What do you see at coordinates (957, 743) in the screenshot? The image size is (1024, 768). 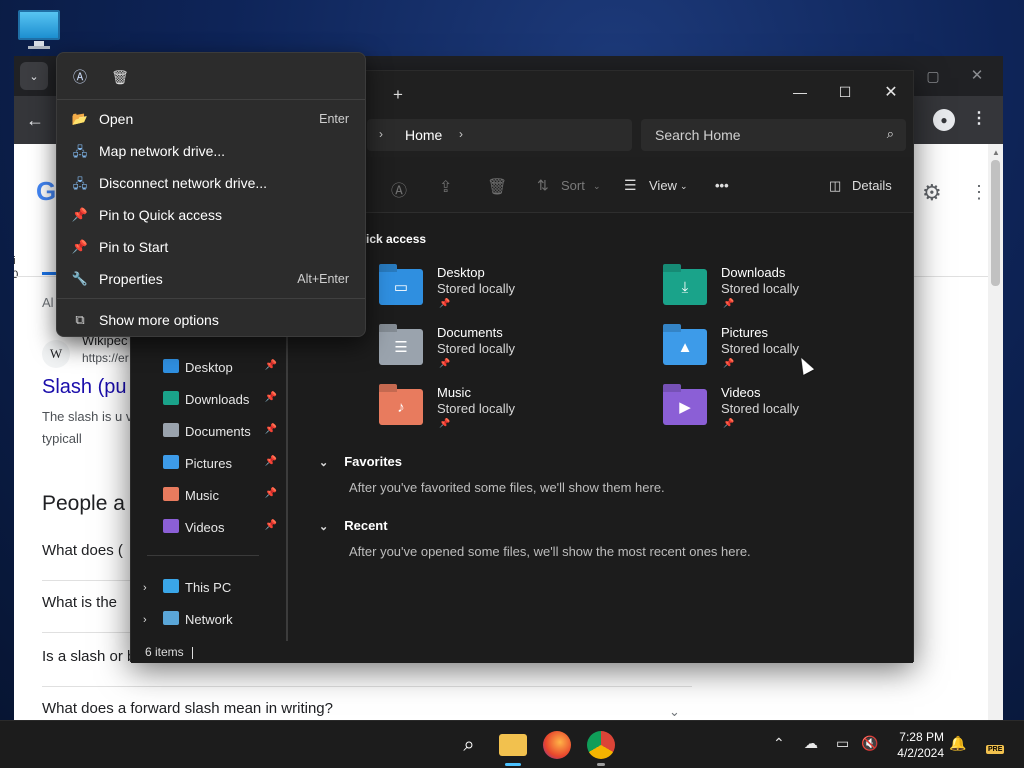 I see `notification-bell-icon: 🔔` at bounding box center [957, 743].